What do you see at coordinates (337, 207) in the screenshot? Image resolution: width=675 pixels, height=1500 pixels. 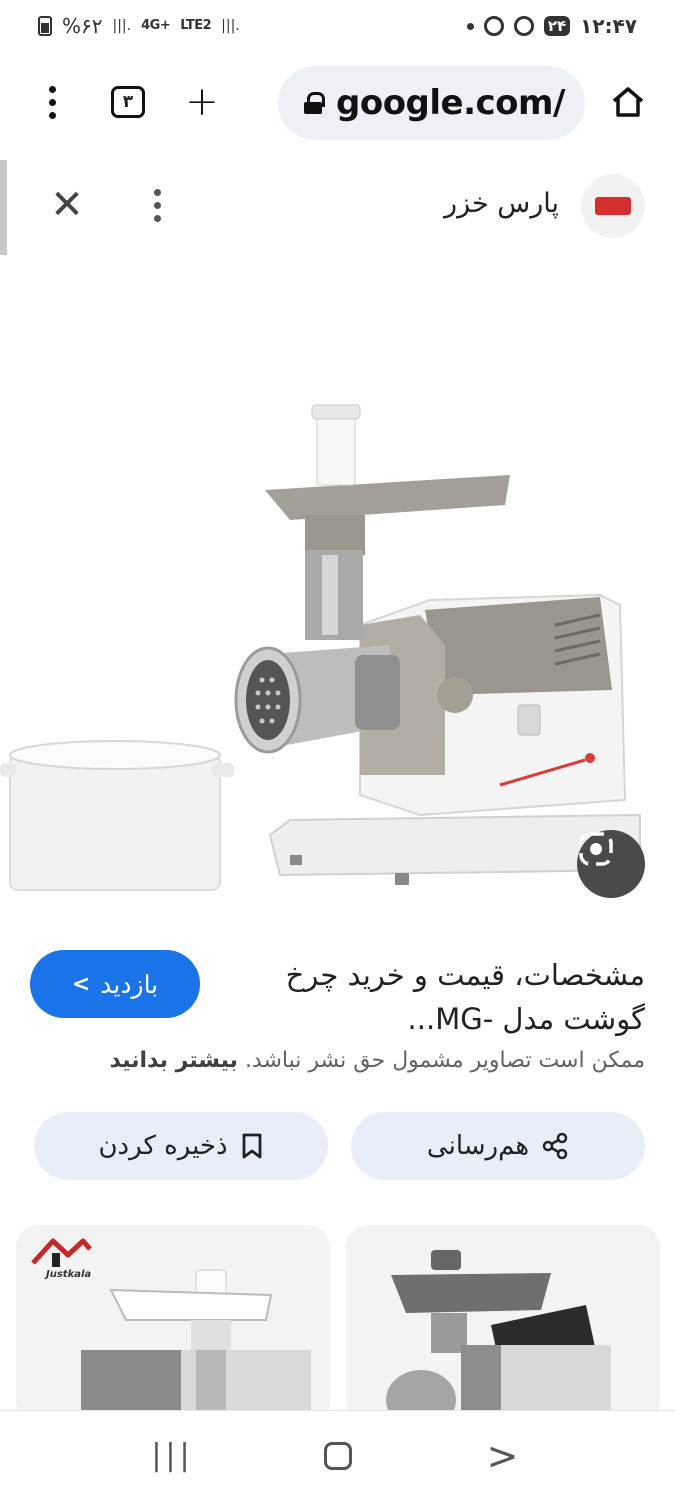 I see `image-viewer-header: ✕ پارس خزر` at bounding box center [337, 207].